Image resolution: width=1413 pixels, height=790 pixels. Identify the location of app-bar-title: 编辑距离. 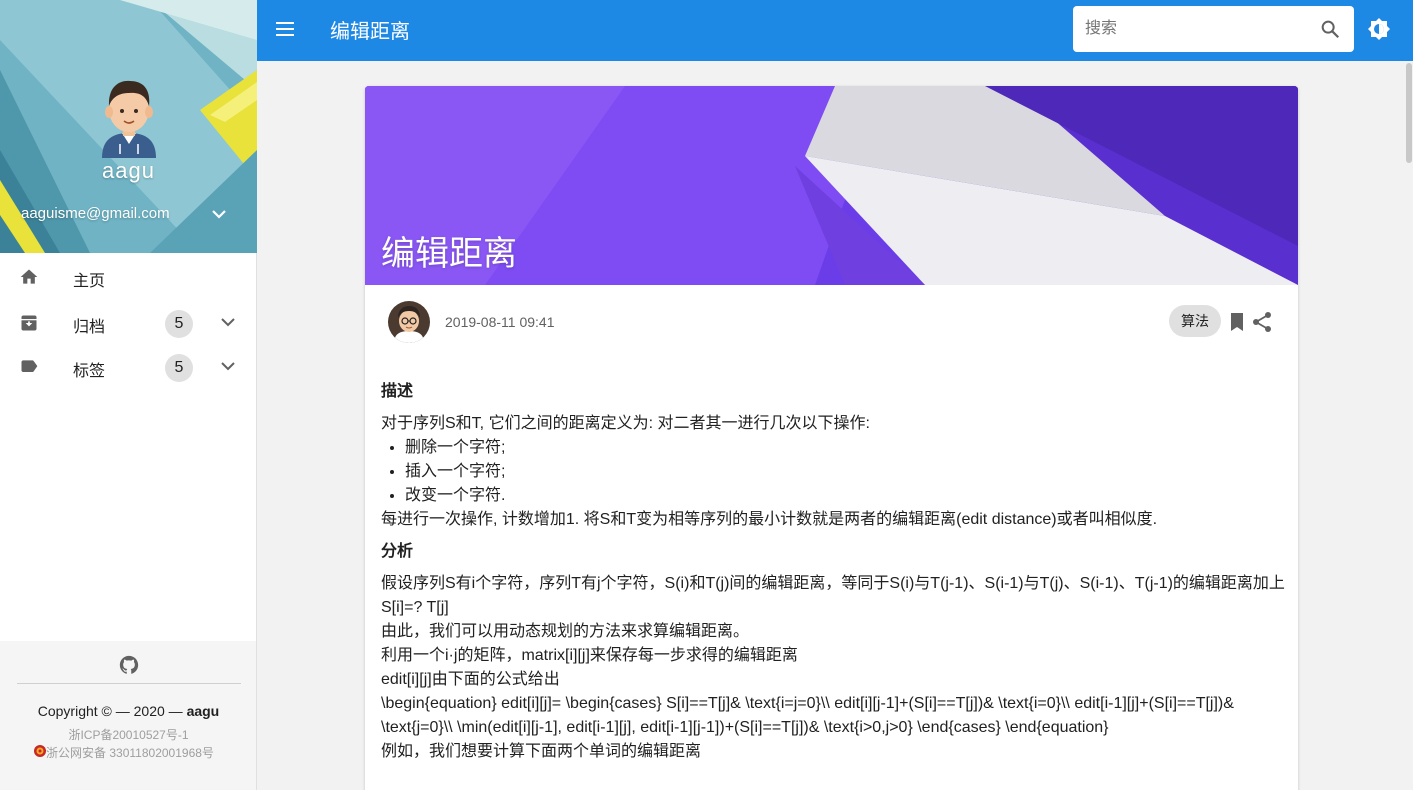
(370, 32).